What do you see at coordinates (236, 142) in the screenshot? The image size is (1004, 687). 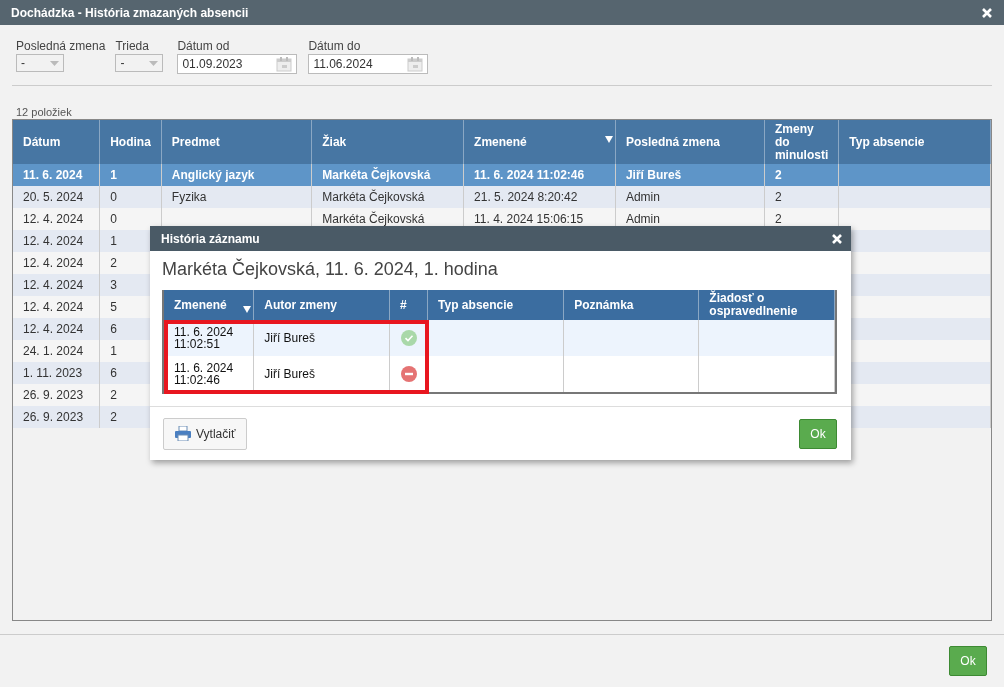 I see `column-header: Predmet` at bounding box center [236, 142].